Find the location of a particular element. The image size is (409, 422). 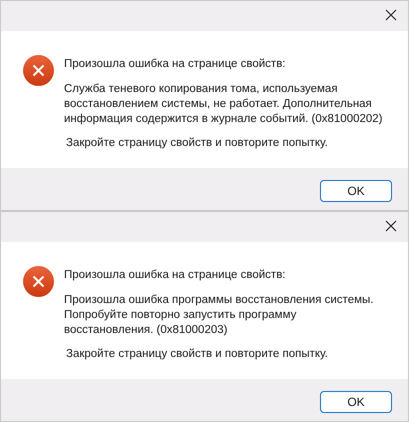

error-message: Произошла ошибка программы восстановления системы. Попробуйте повторно запустить программу восстановления. (0x81000203) is located at coordinates (219, 315).